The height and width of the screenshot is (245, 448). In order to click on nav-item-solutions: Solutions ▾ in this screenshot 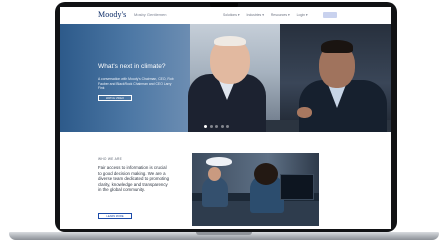, I will do `click(231, 15)`.